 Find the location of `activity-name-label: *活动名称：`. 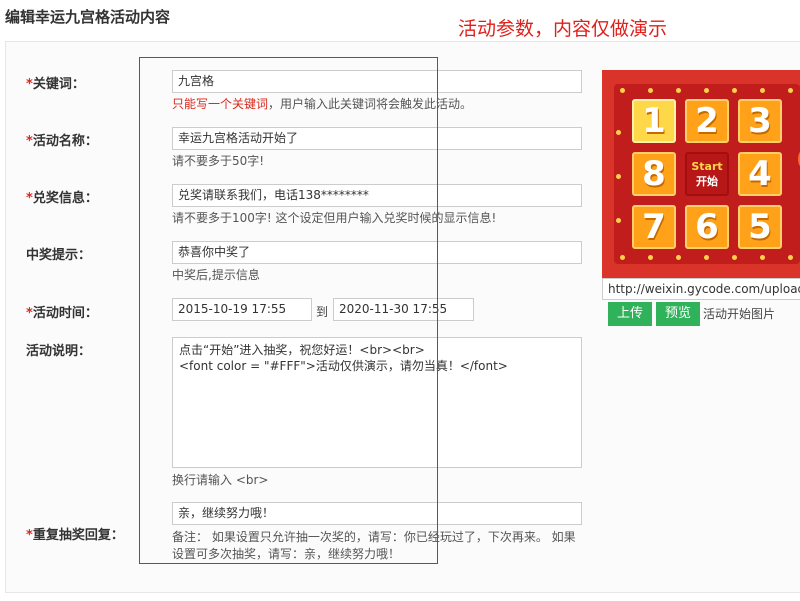

activity-name-label: *活动名称： is located at coordinates (62, 141).